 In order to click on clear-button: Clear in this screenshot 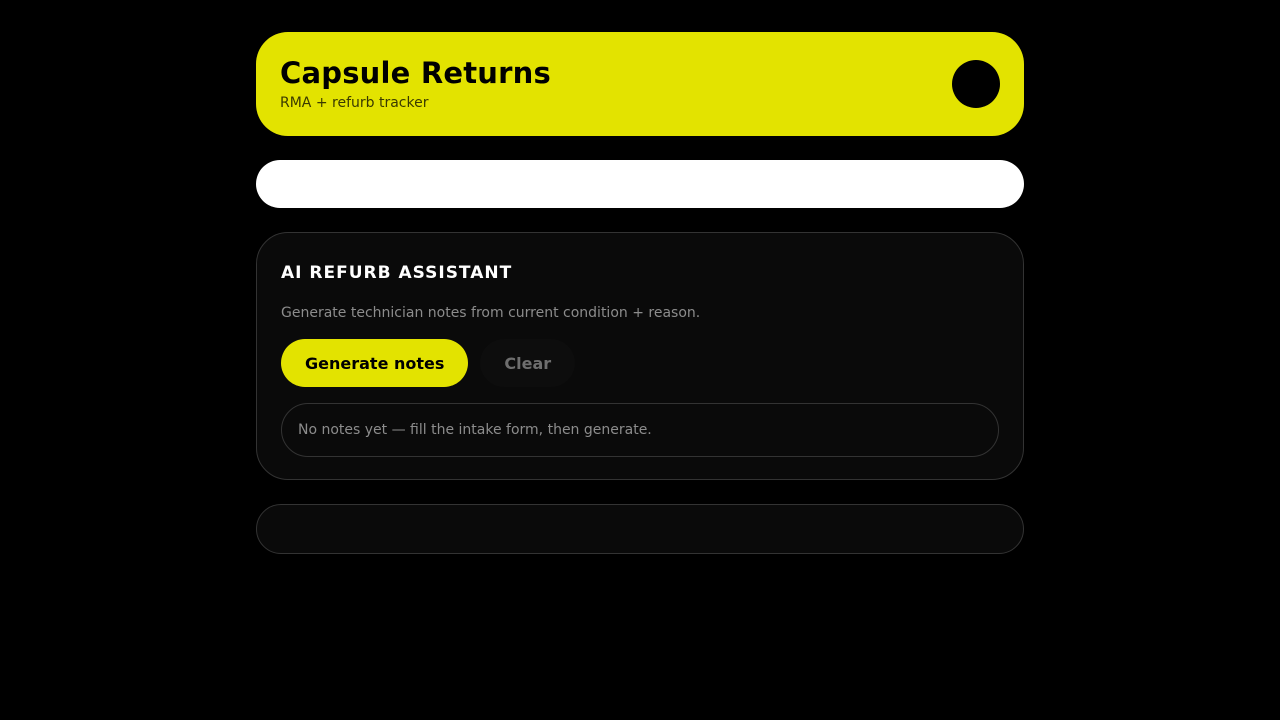, I will do `click(528, 363)`.